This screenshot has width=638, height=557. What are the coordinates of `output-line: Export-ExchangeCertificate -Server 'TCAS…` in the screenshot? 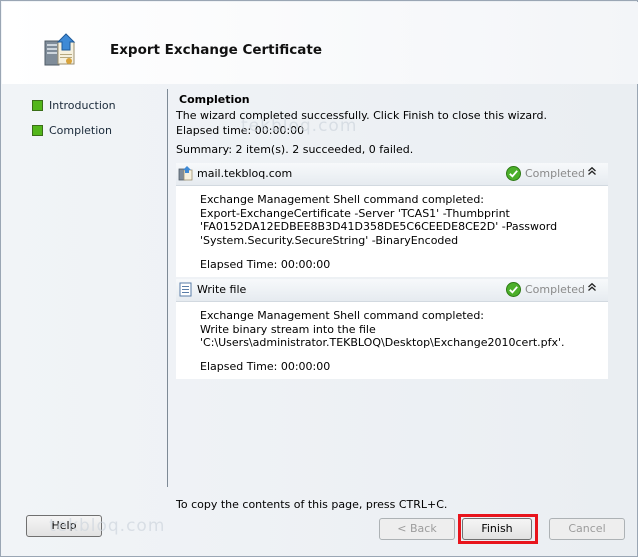 It's located at (355, 213).